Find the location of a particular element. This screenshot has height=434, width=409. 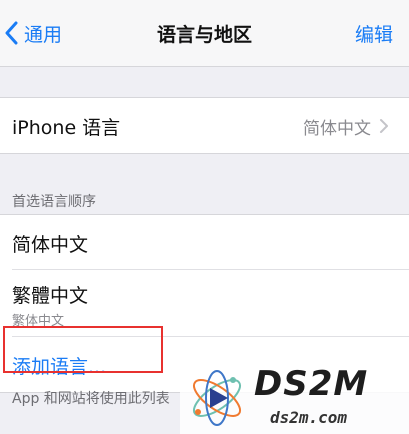

watermark: DS2M ds2m.com is located at coordinates (294, 398).